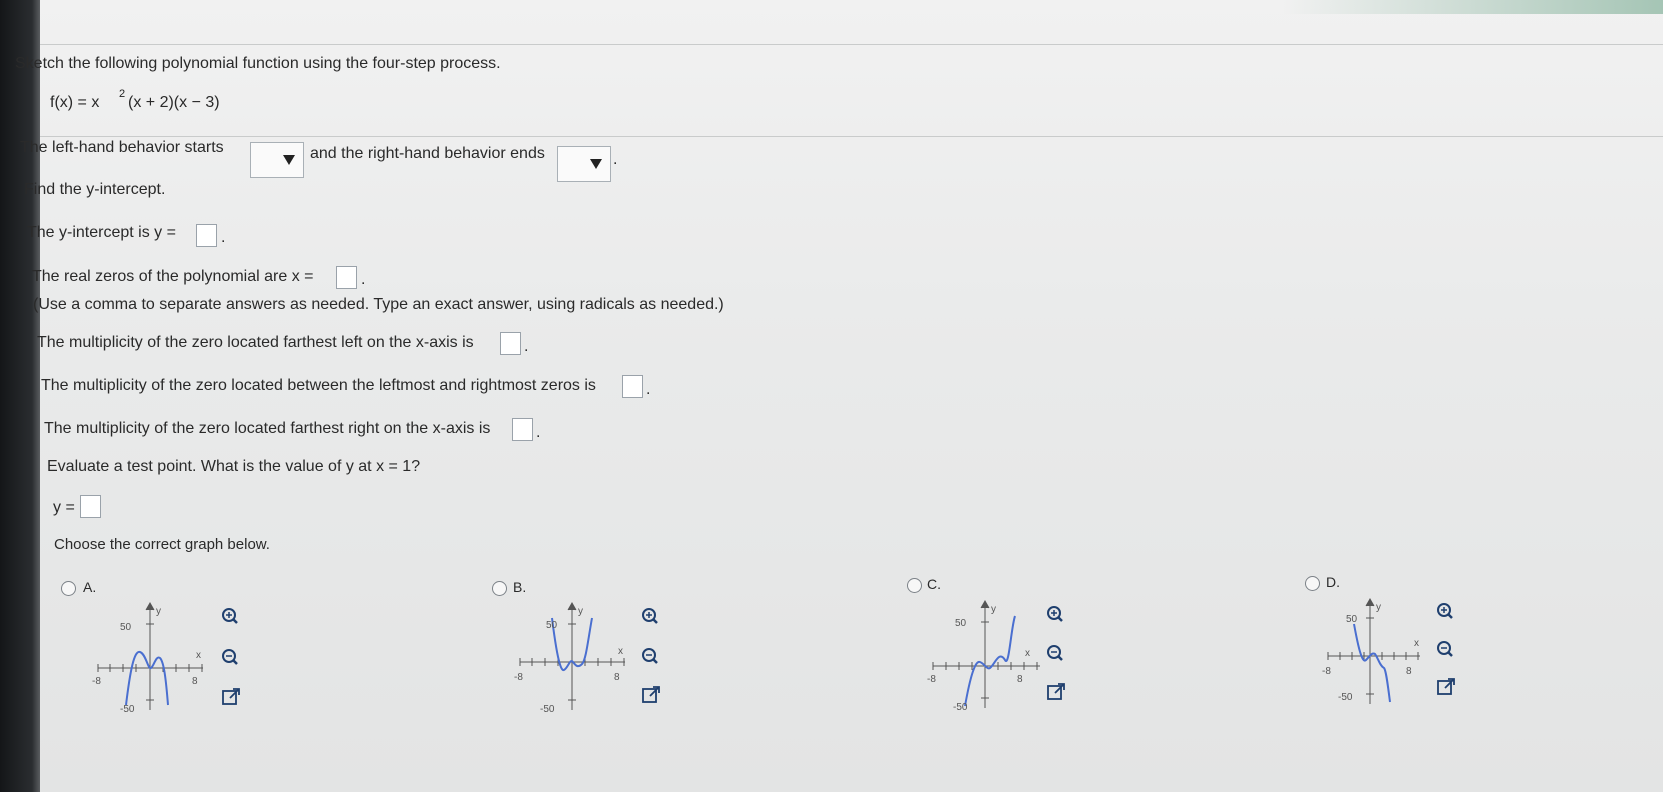 The width and height of the screenshot is (1663, 792). What do you see at coordinates (520, 587) in the screenshot?
I see `option-b-label: B.` at bounding box center [520, 587].